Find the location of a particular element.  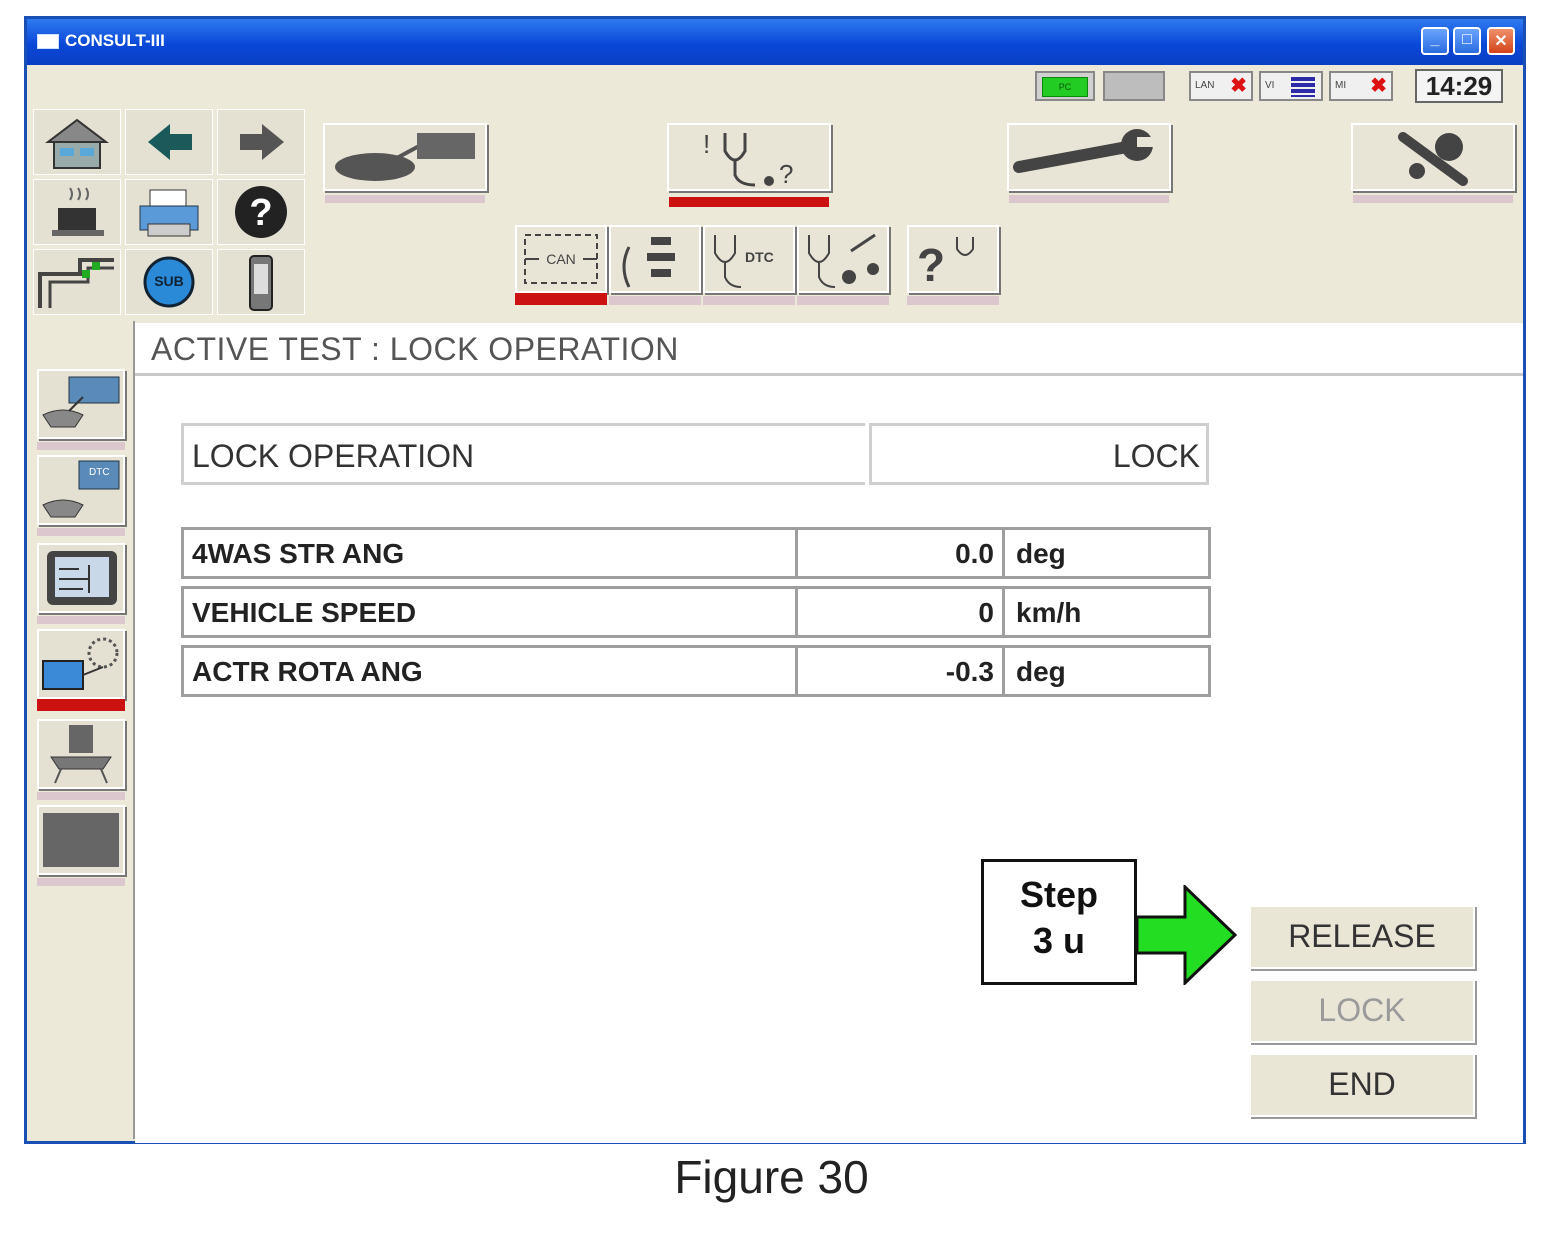

operation-value: LOCK is located at coordinates (1039, 454).